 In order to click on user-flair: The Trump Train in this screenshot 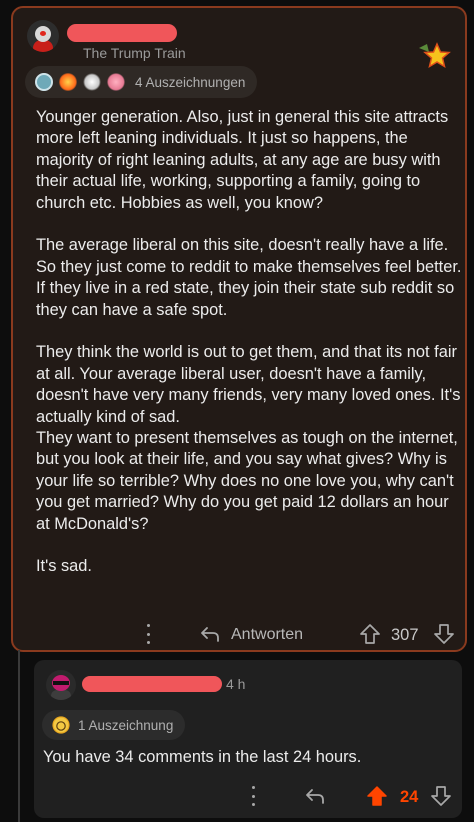, I will do `click(134, 53)`.